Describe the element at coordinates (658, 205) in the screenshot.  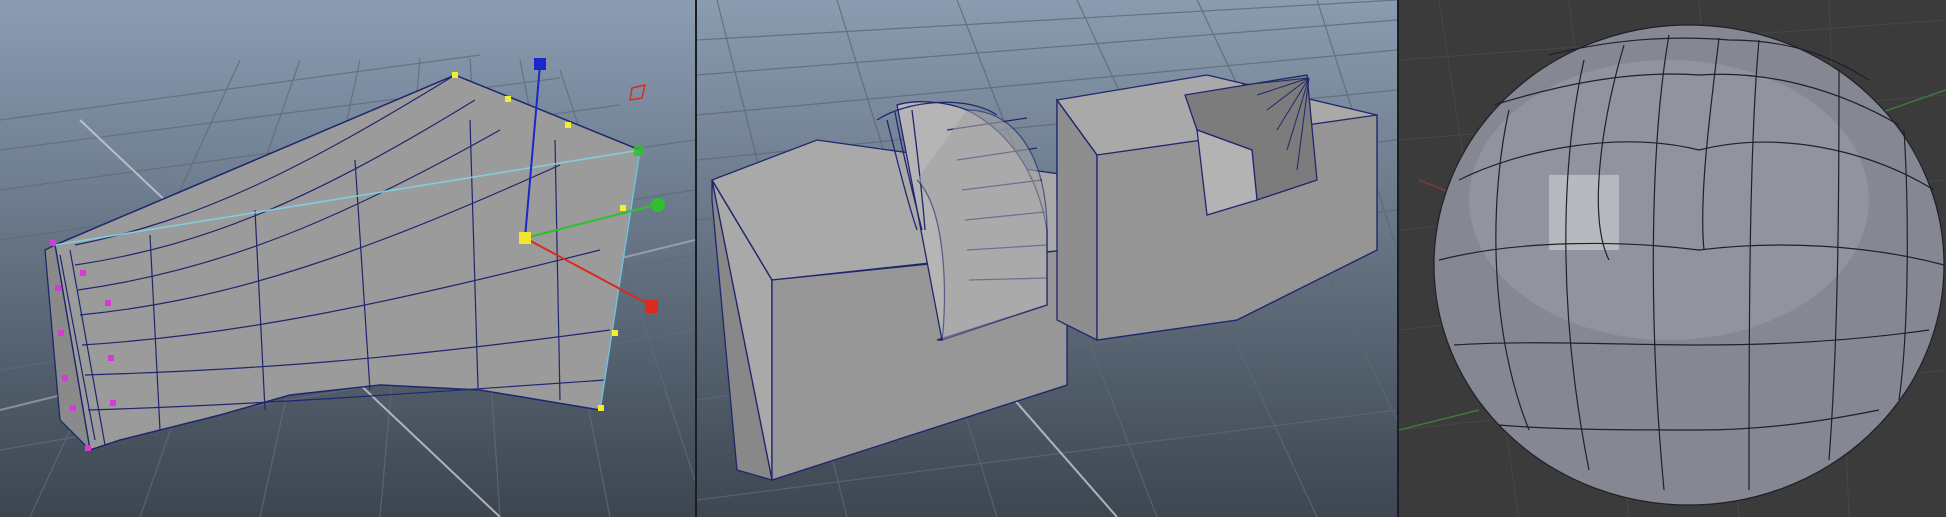
I see `y-axis-handle` at that location.